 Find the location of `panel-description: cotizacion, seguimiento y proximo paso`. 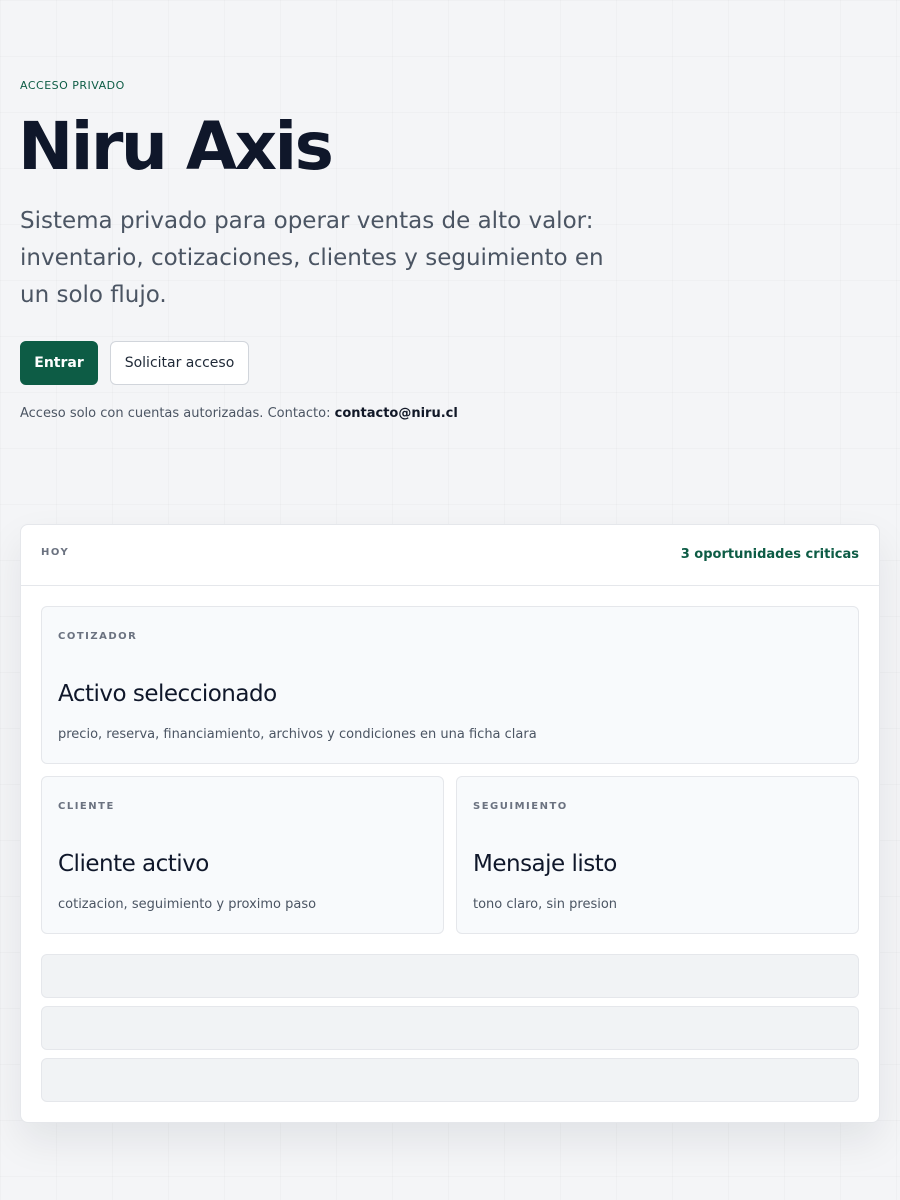

panel-description: cotizacion, seguimiento y proximo paso is located at coordinates (187, 904).